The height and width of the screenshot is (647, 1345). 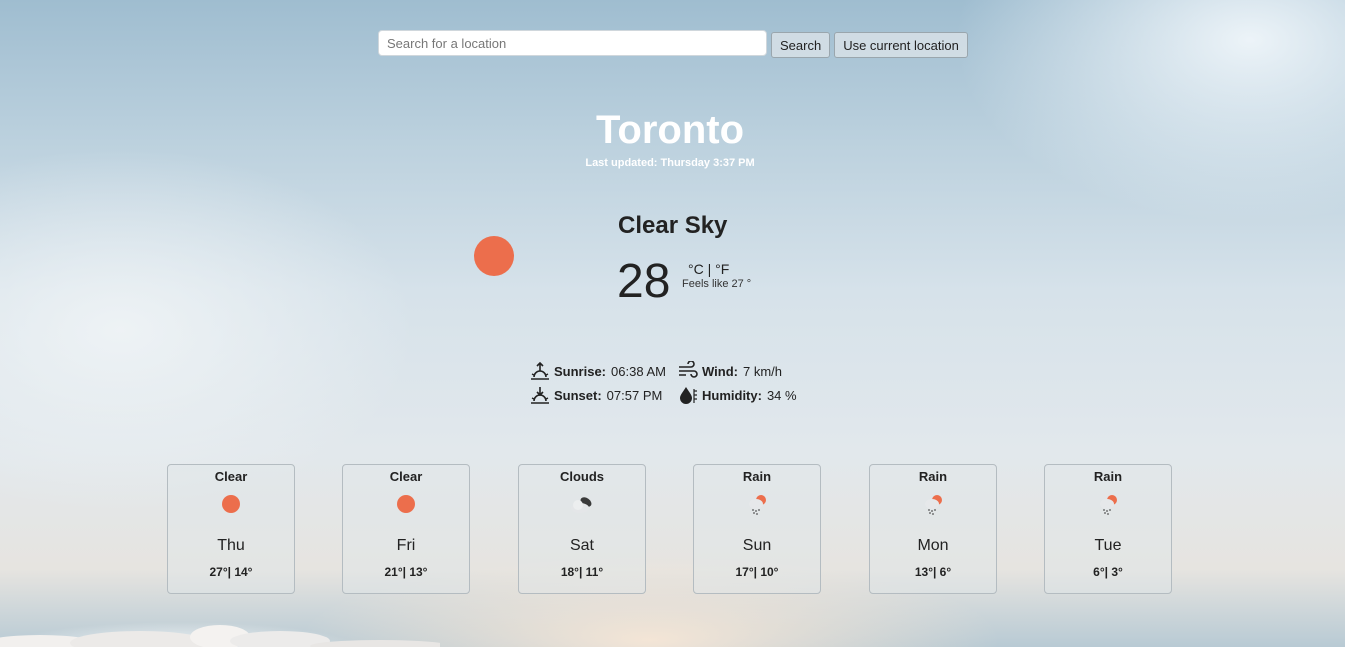 What do you see at coordinates (1108, 529) in the screenshot?
I see `forecast-card-tue: Rain Tue 6°| 3°` at bounding box center [1108, 529].